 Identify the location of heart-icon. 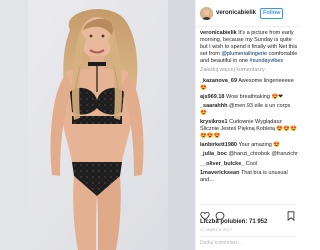
(205, 214).